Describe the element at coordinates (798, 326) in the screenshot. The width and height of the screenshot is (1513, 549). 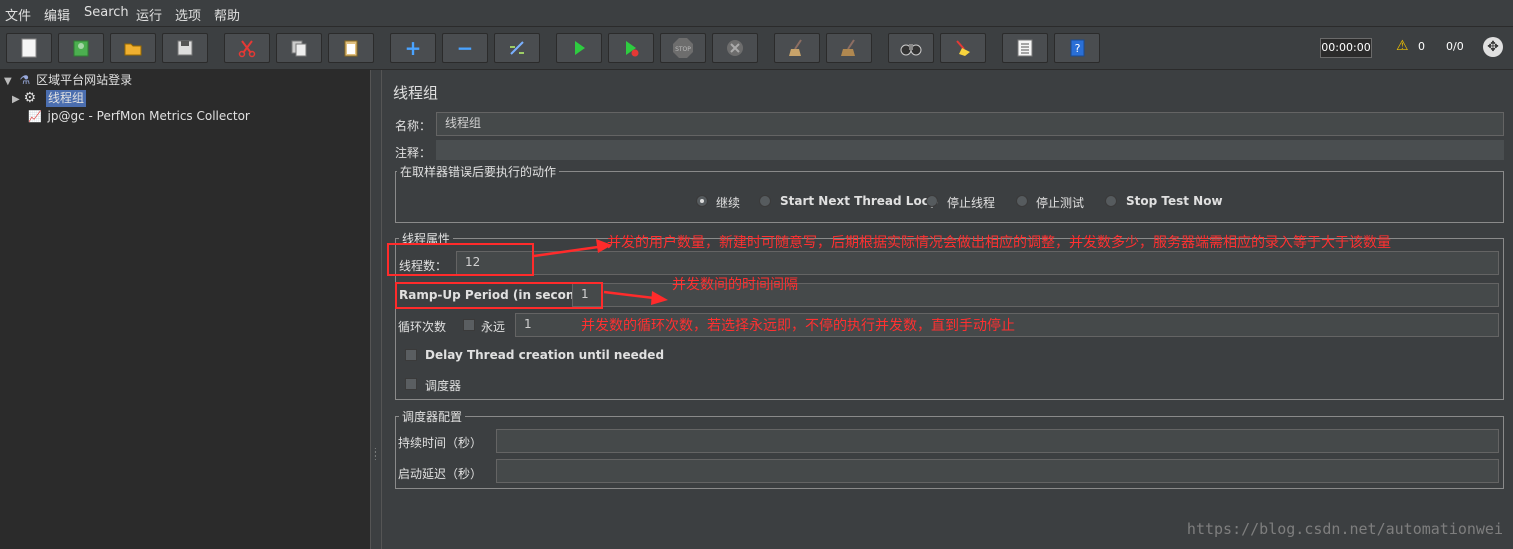
I see `loop-annotation: 并发数的循环次数，若选择永远即，不停的执行并发数，直到手动停止` at that location.